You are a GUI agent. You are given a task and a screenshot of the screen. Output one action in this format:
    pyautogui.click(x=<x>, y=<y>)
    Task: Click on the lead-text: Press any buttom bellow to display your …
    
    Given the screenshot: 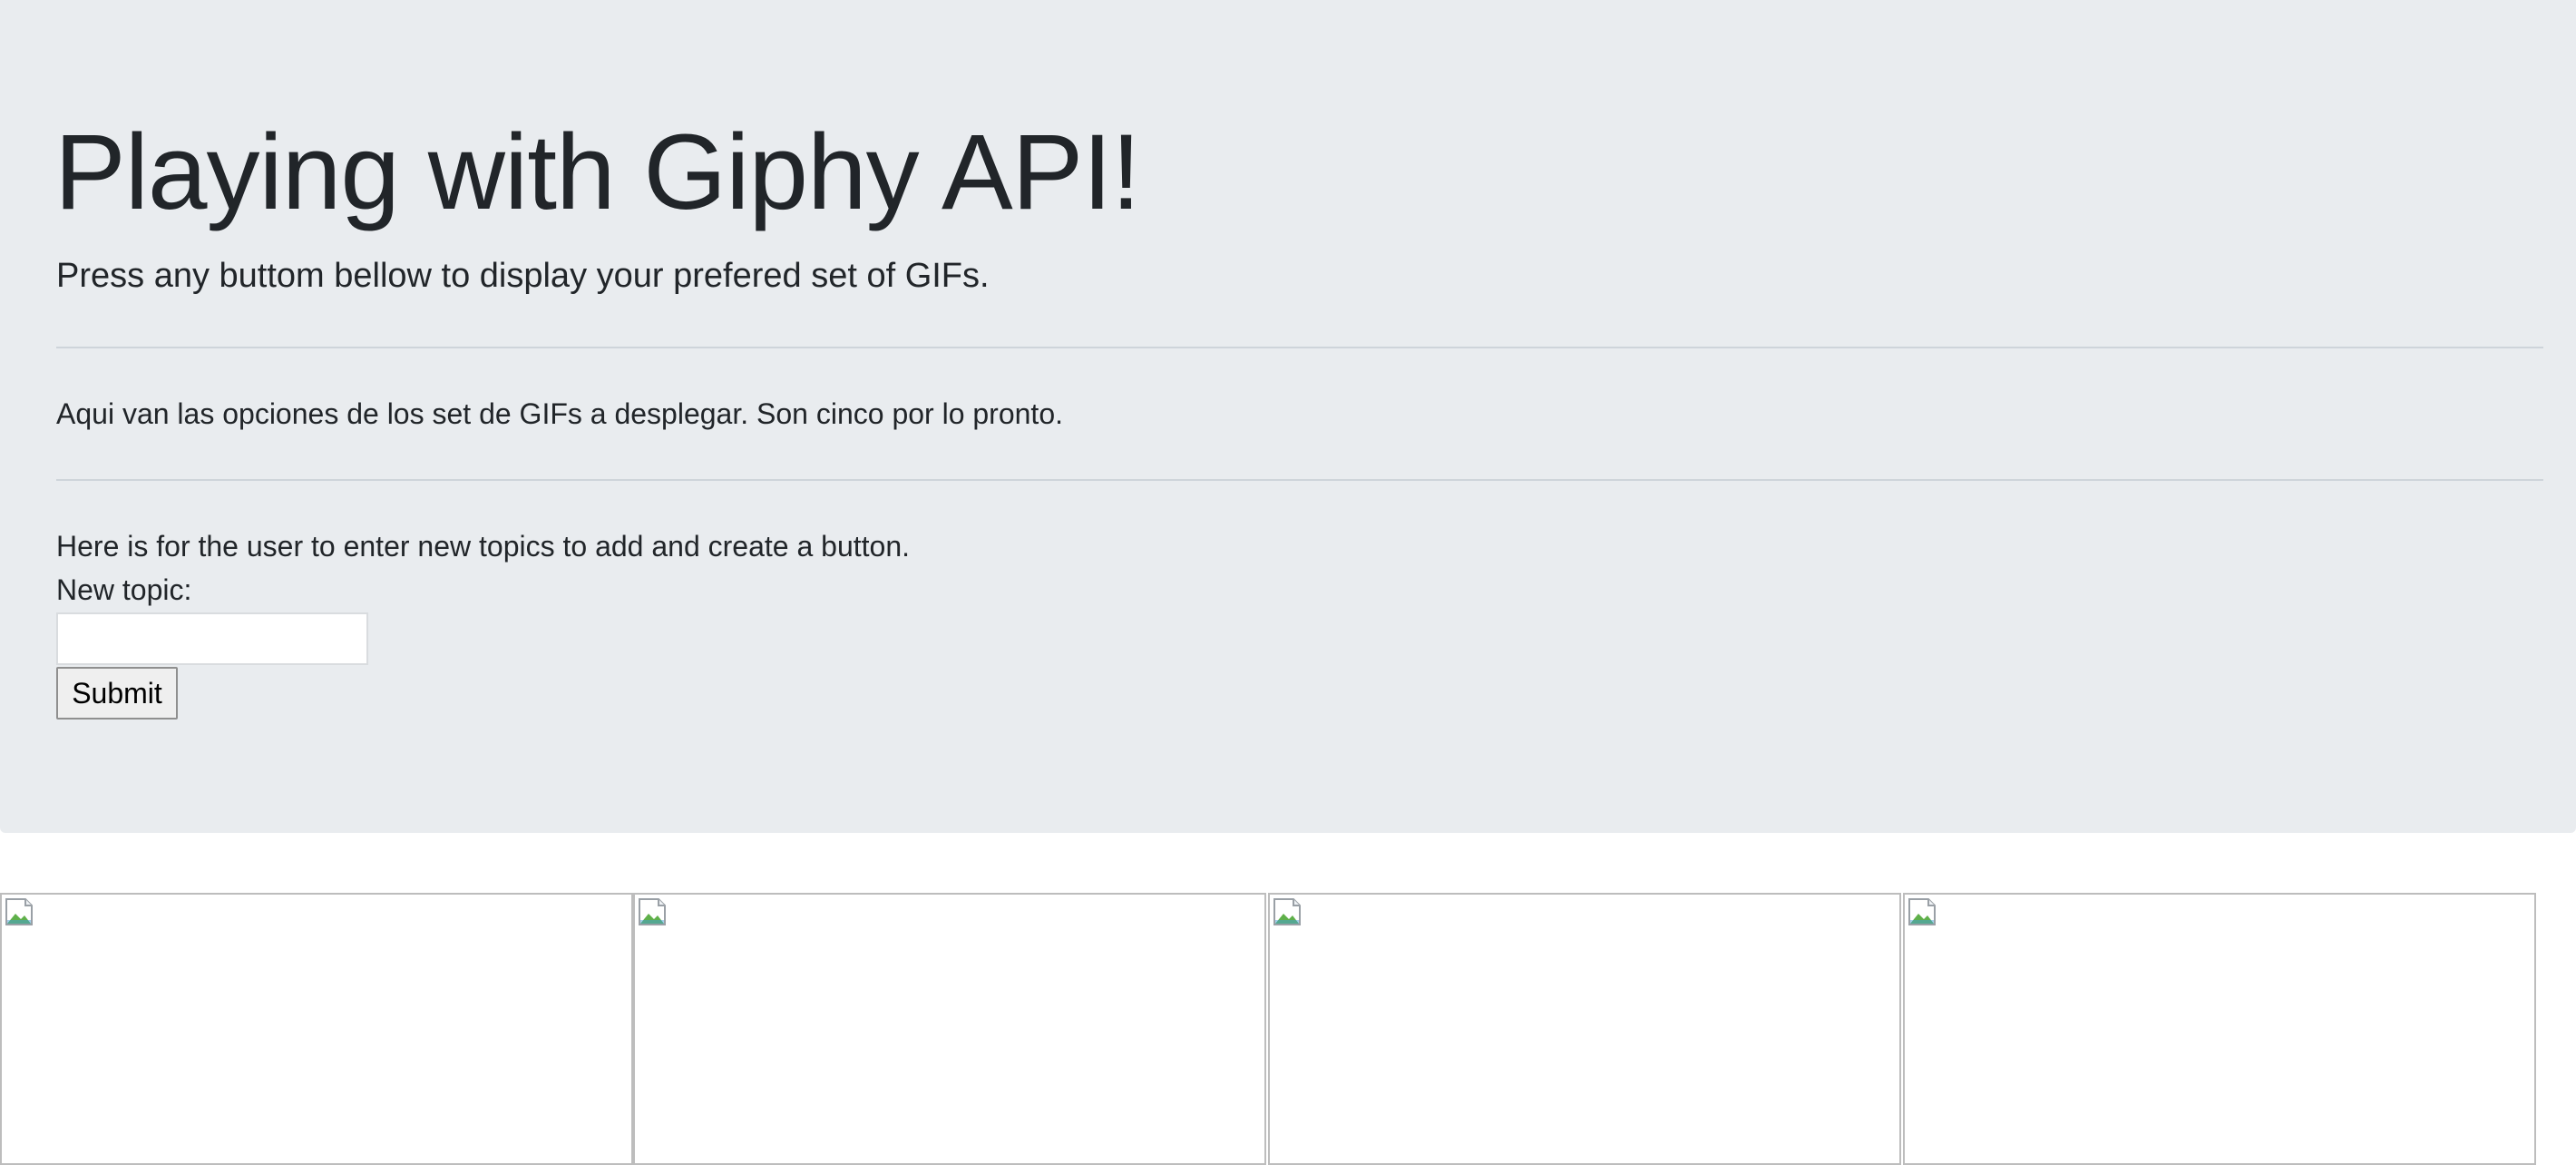 What is the action you would take?
    pyautogui.click(x=523, y=276)
    